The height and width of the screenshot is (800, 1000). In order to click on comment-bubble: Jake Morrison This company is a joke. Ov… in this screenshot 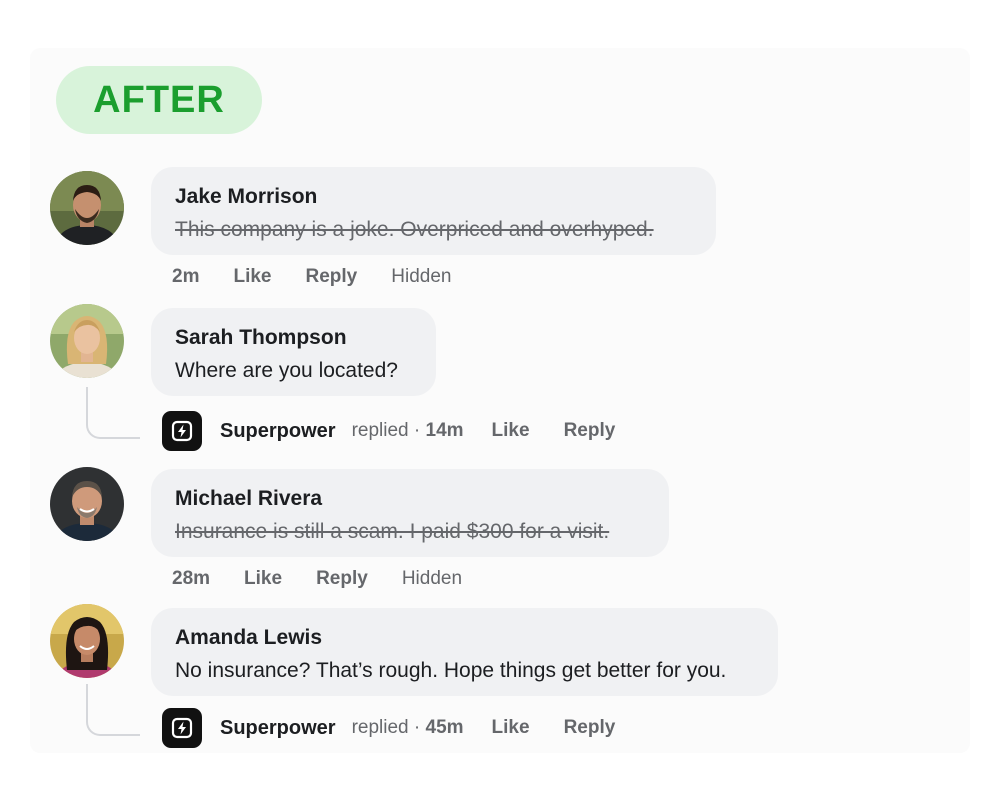, I will do `click(433, 211)`.